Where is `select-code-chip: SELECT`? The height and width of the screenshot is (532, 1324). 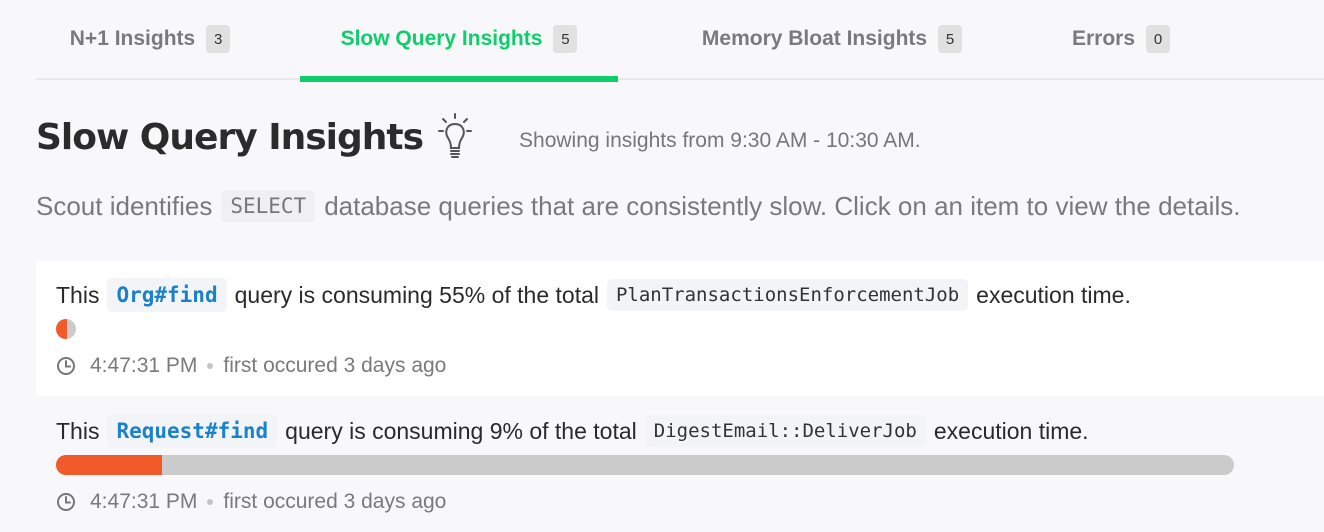
select-code-chip: SELECT is located at coordinates (268, 206).